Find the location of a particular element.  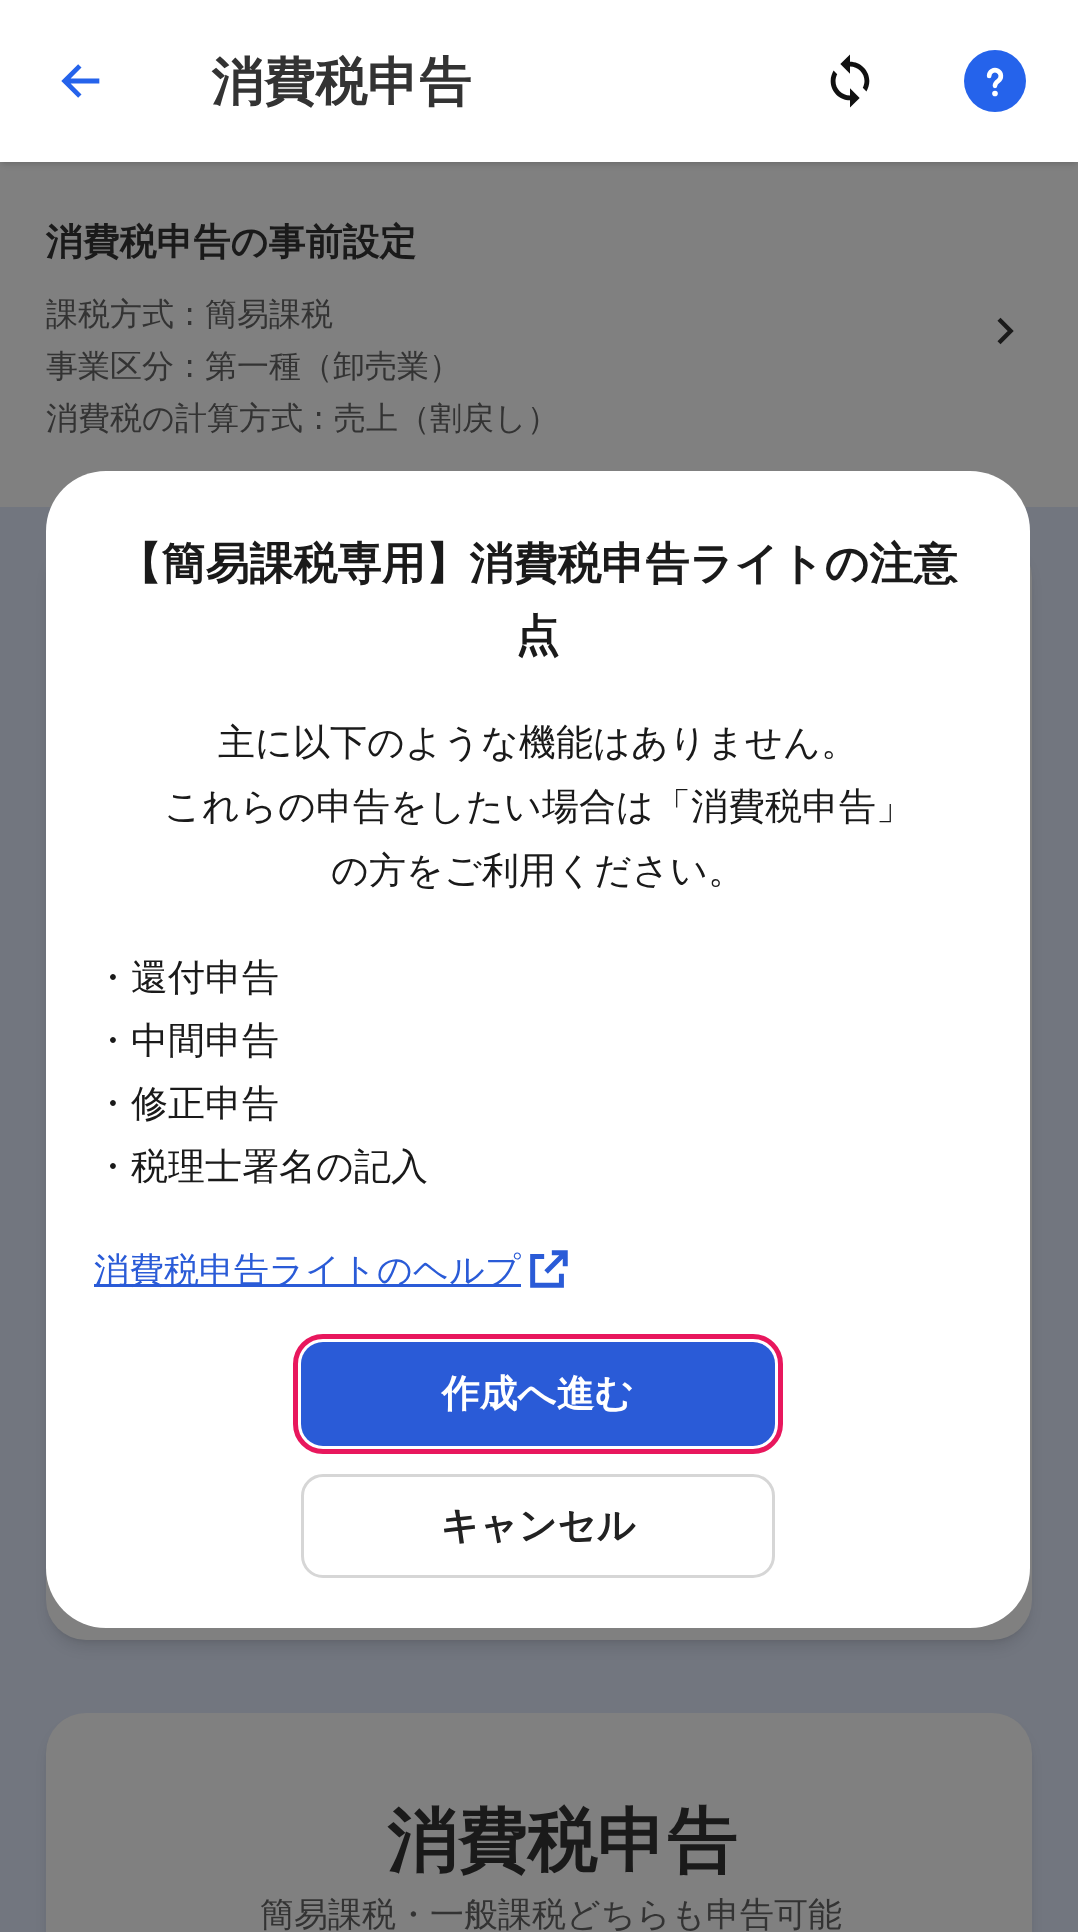

settings-line: 課税方式 : 簡易課税 is located at coordinates (190, 314).